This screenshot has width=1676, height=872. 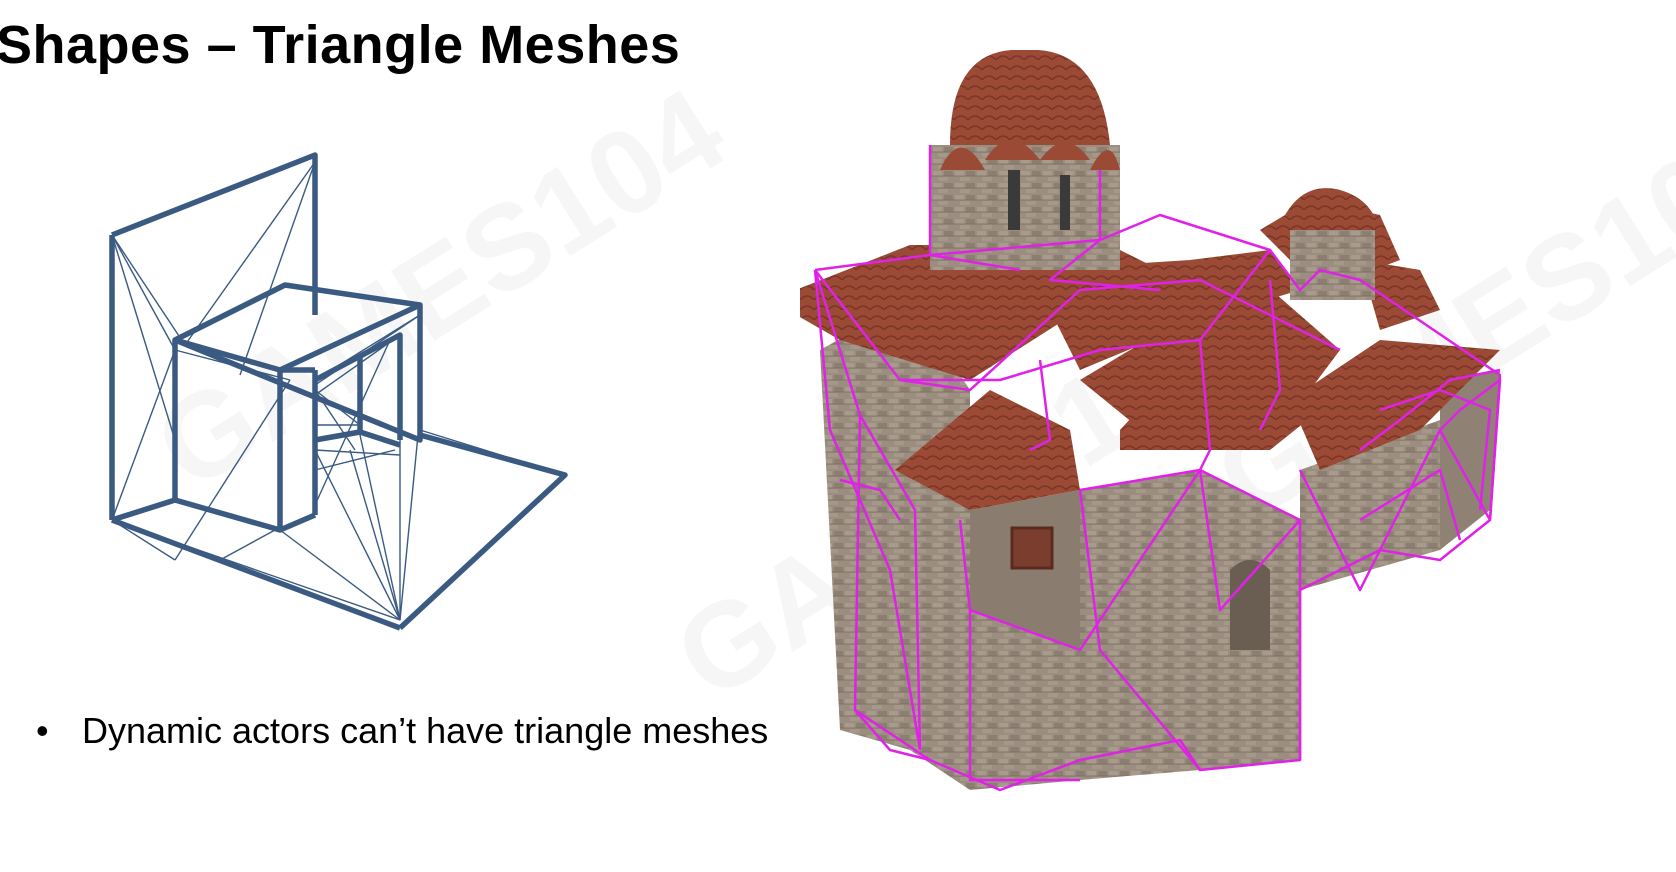 I want to click on slide-title: Shapes – Triangle Meshes, so click(x=340, y=45).